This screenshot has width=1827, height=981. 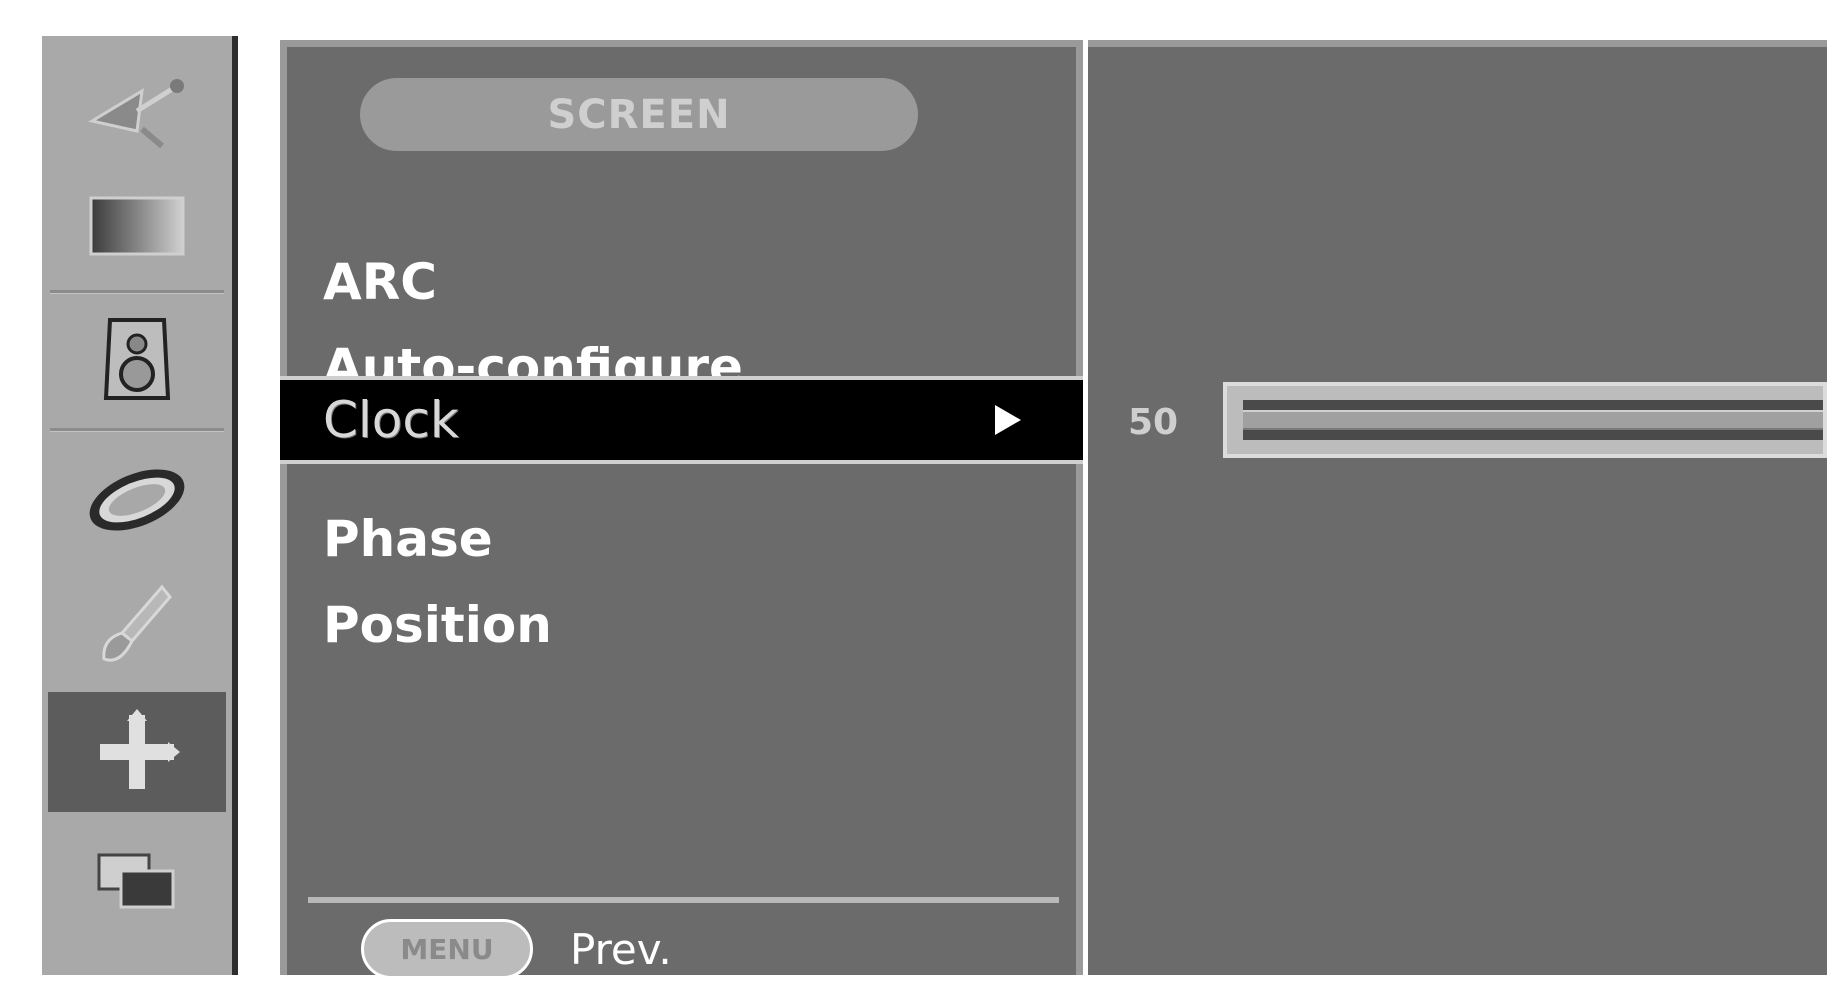 I want to click on footer-divider, so click(x=683, y=900).